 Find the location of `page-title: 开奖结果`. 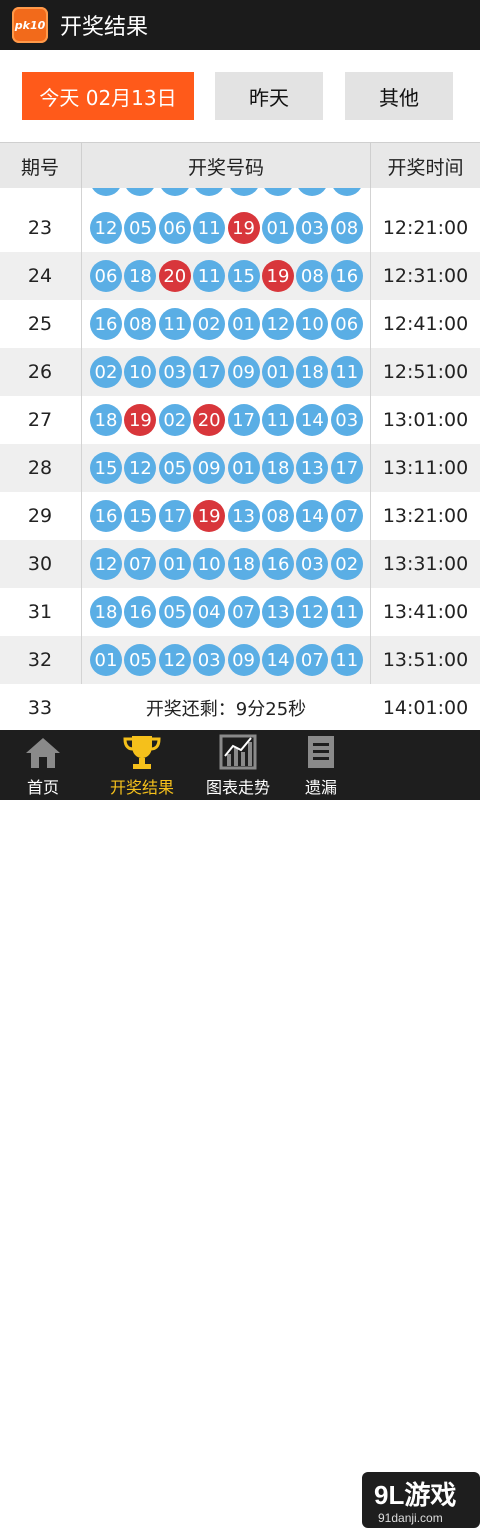

page-title: 开奖结果 is located at coordinates (104, 27).